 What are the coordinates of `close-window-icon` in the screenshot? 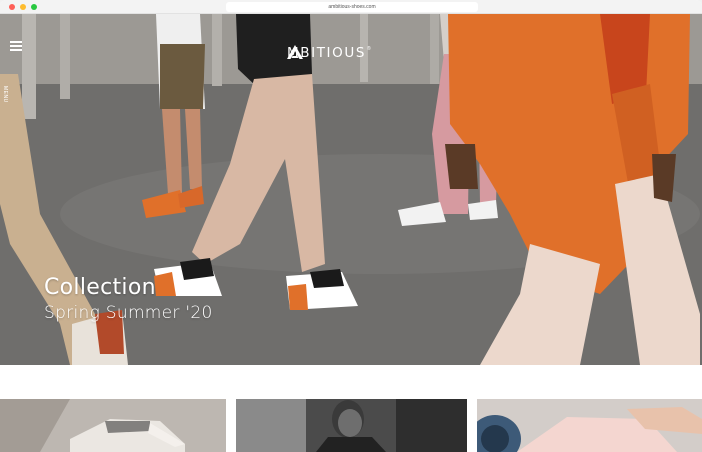 It's located at (12, 7).